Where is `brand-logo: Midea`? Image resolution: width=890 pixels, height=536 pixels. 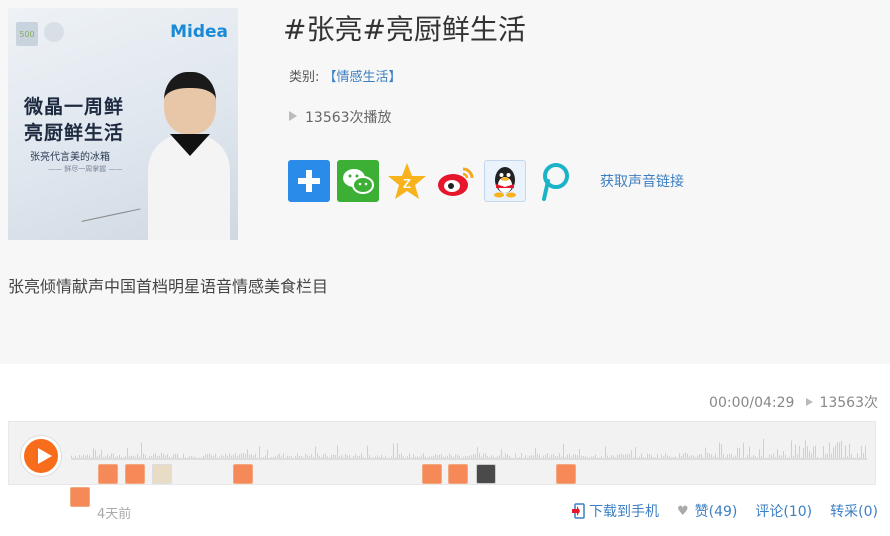 brand-logo: Midea is located at coordinates (199, 32).